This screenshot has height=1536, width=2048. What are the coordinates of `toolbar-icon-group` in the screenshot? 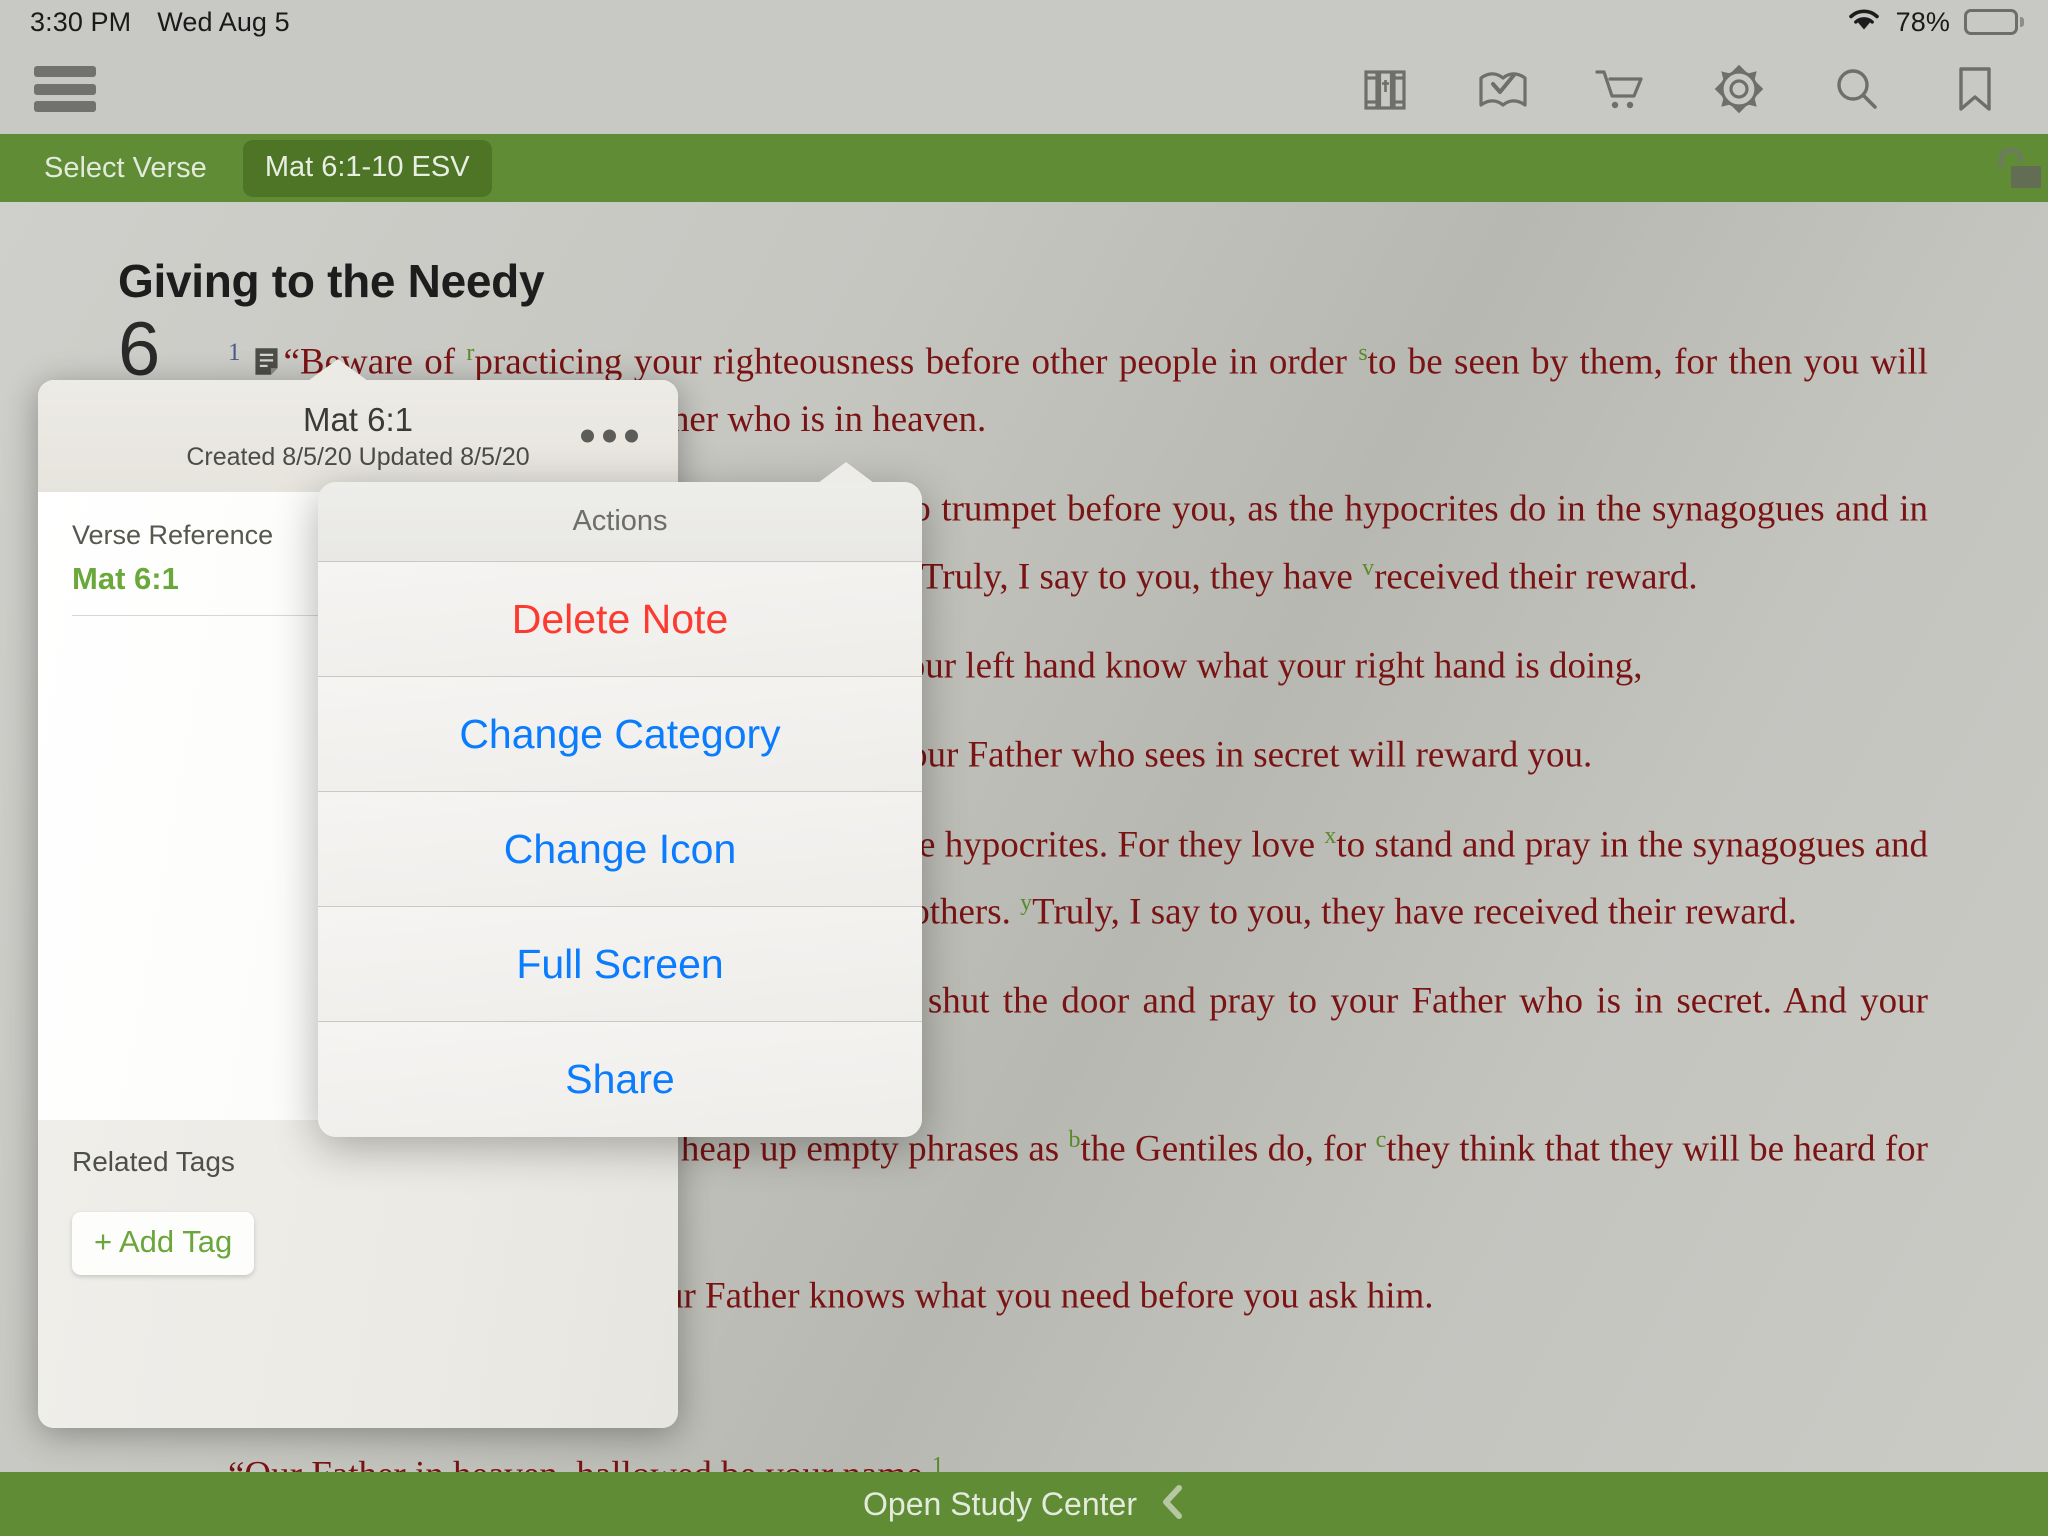 It's located at (1700, 89).